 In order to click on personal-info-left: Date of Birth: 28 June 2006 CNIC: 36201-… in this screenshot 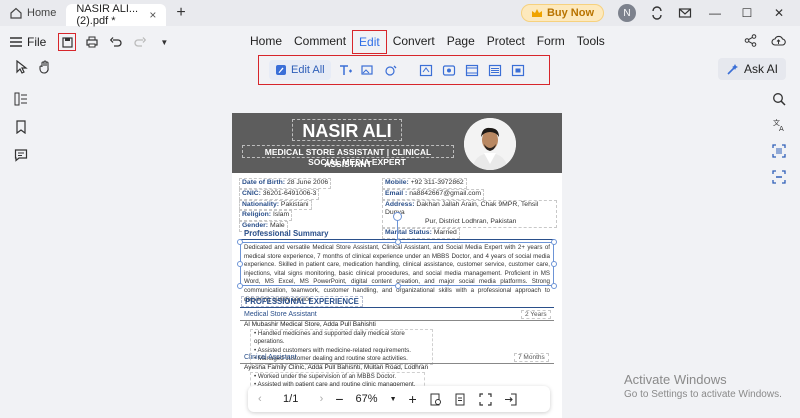, I will do `click(285, 205)`.